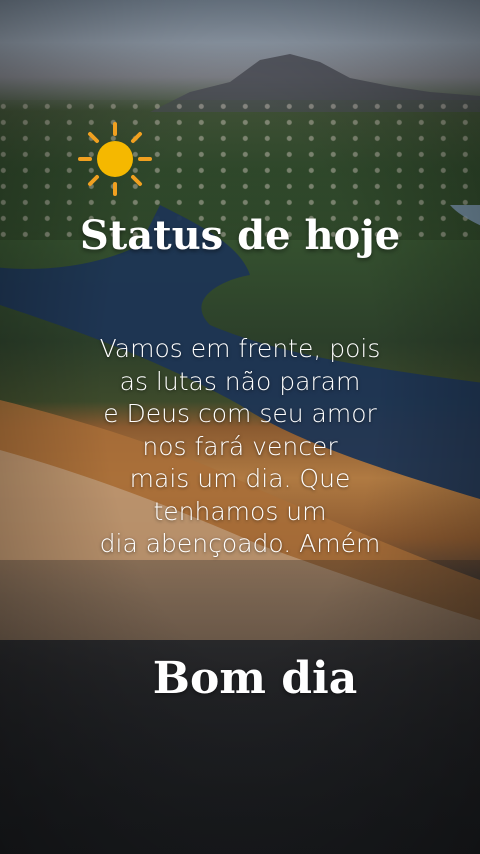  I want to click on message-line: e Deus com seu amor, so click(240, 413).